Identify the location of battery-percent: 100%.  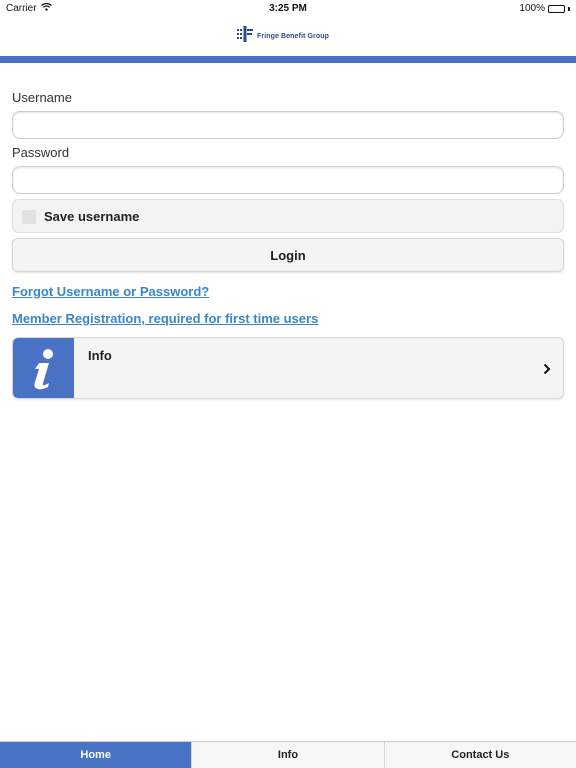
(532, 8).